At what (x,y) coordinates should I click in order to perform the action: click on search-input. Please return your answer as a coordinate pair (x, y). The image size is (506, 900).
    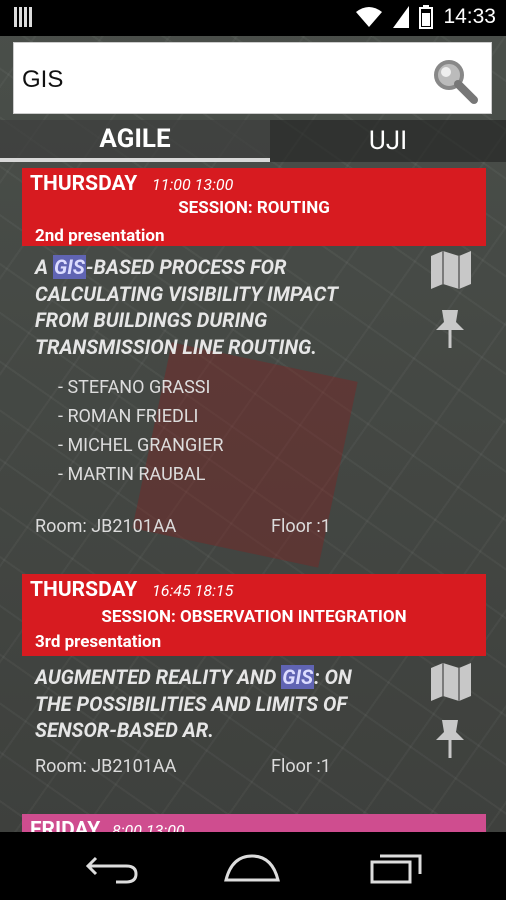
    Looking at the image, I should click on (222, 80).